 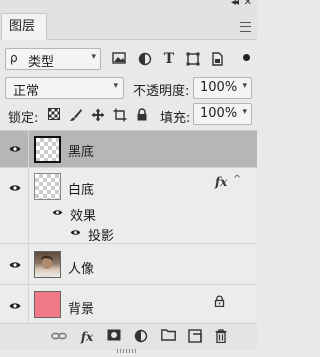 I want to click on layer-row-portrait: 人像, so click(x=128, y=264).